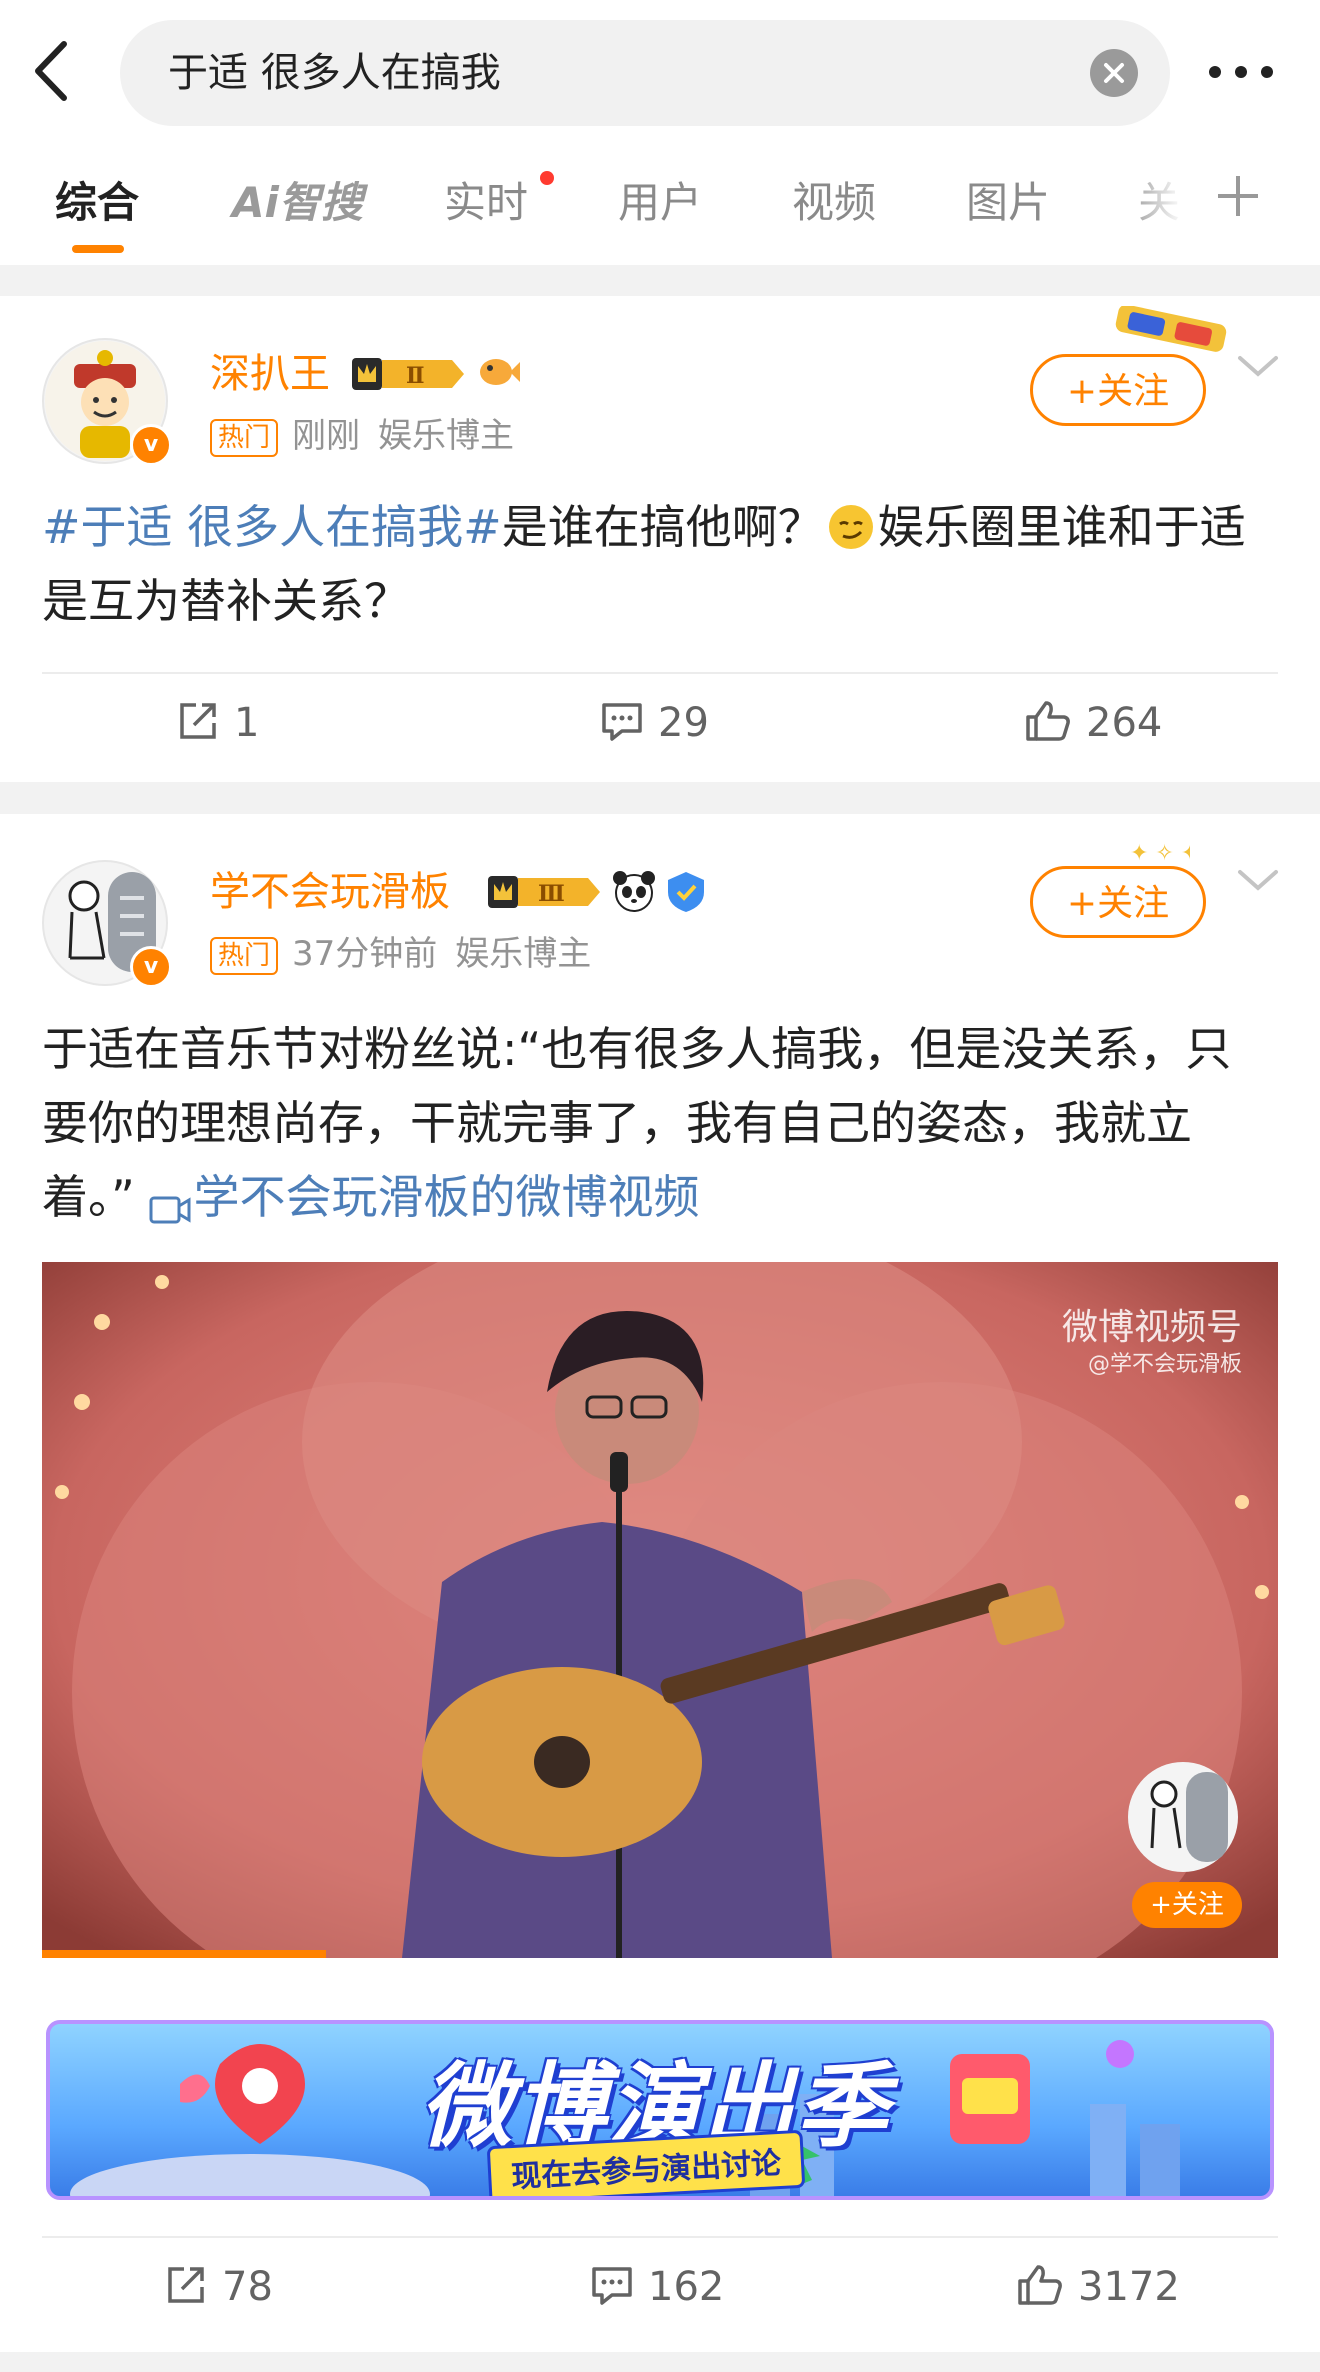 This screenshot has height=2372, width=1320. Describe the element at coordinates (686, 2287) in the screenshot. I see `comment-count: 162` at that location.